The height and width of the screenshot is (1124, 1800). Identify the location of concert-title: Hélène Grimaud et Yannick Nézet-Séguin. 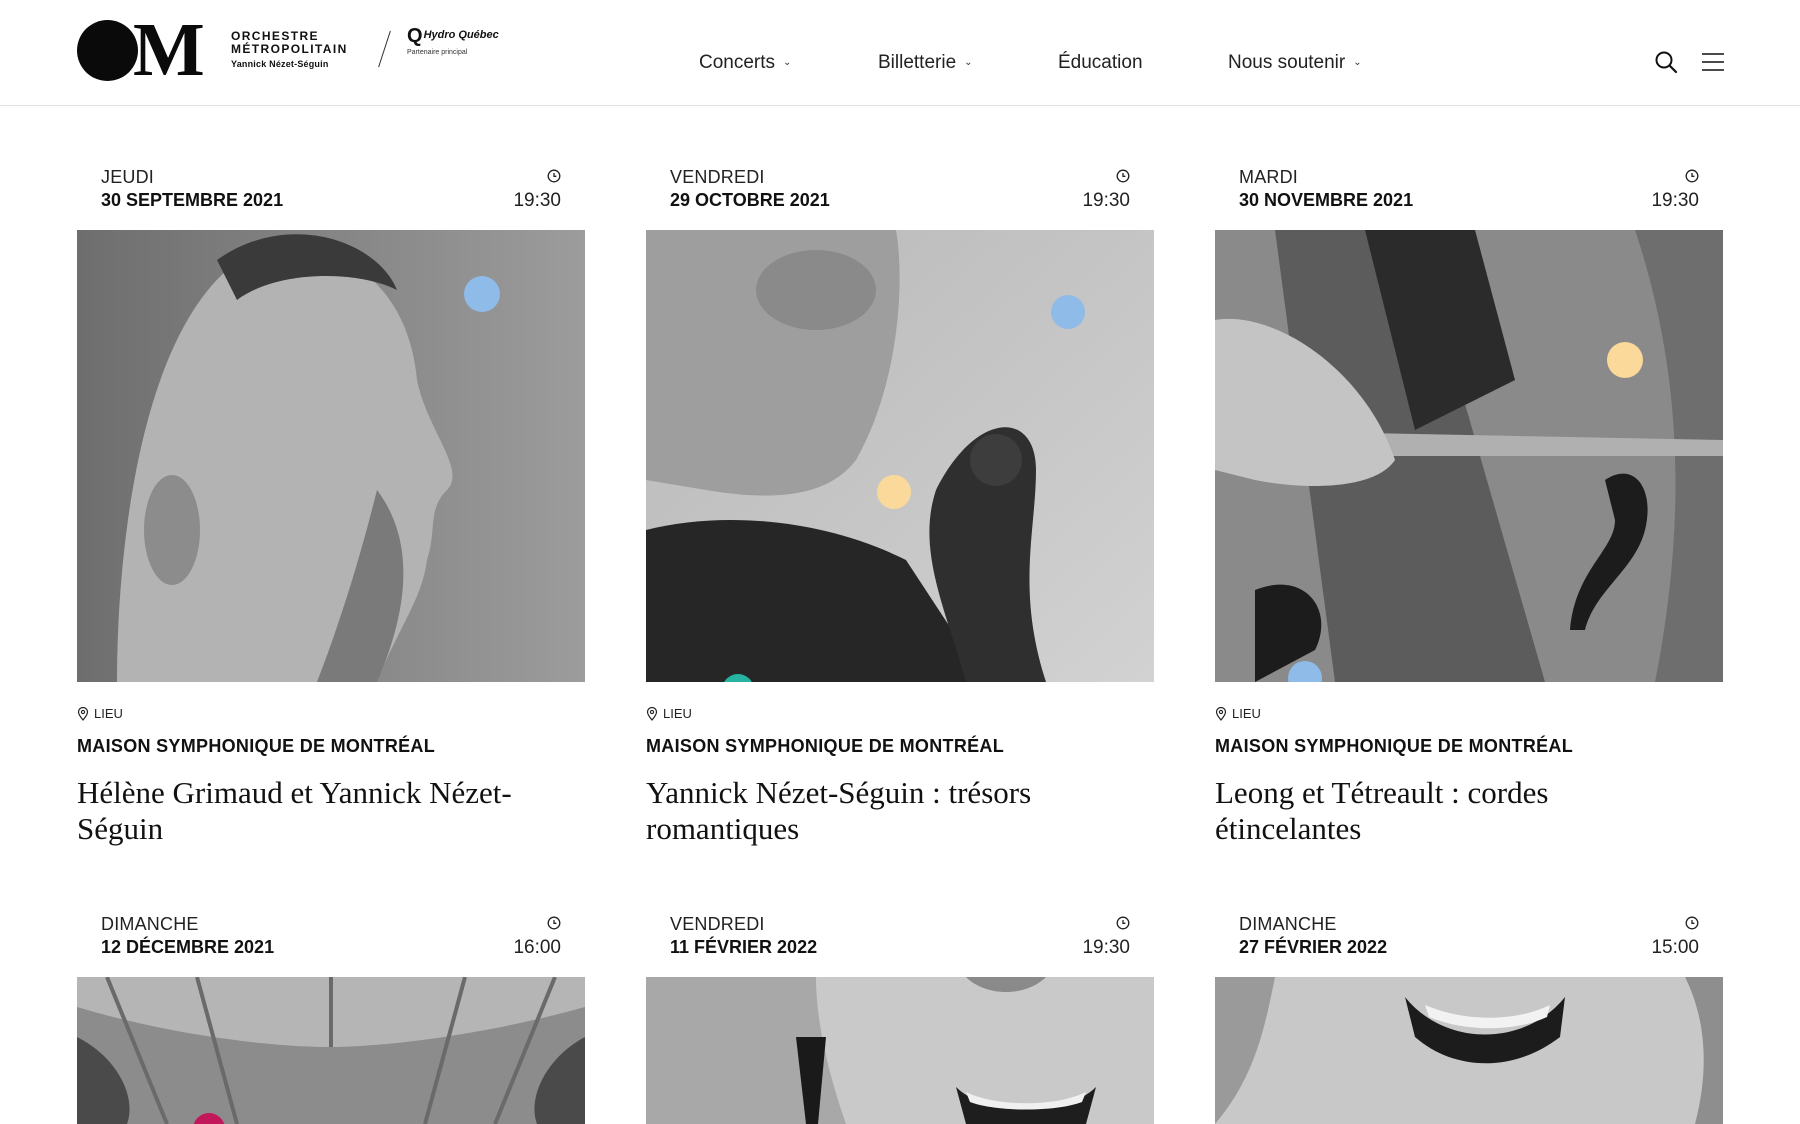
(317, 811).